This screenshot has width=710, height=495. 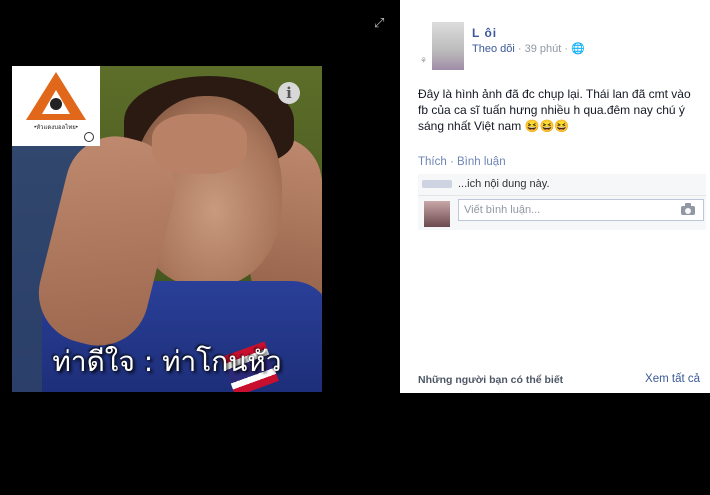 I want to click on logo-seal-icon, so click(x=89, y=137).